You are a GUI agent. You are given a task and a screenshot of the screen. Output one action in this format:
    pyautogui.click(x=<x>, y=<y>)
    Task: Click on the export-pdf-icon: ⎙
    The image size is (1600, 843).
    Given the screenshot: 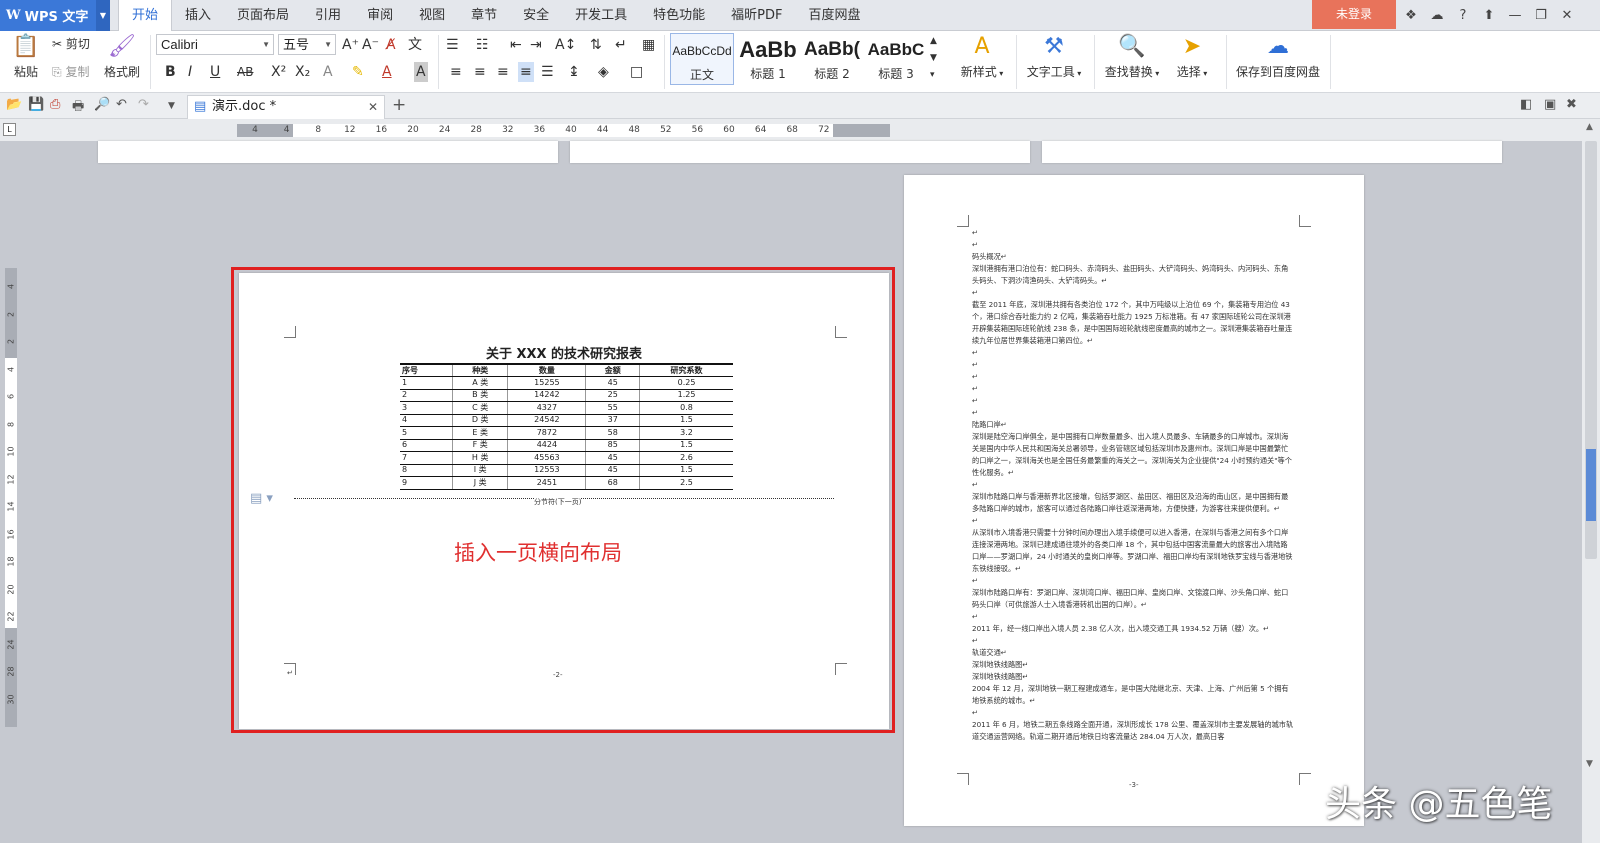 What is the action you would take?
    pyautogui.click(x=55, y=104)
    